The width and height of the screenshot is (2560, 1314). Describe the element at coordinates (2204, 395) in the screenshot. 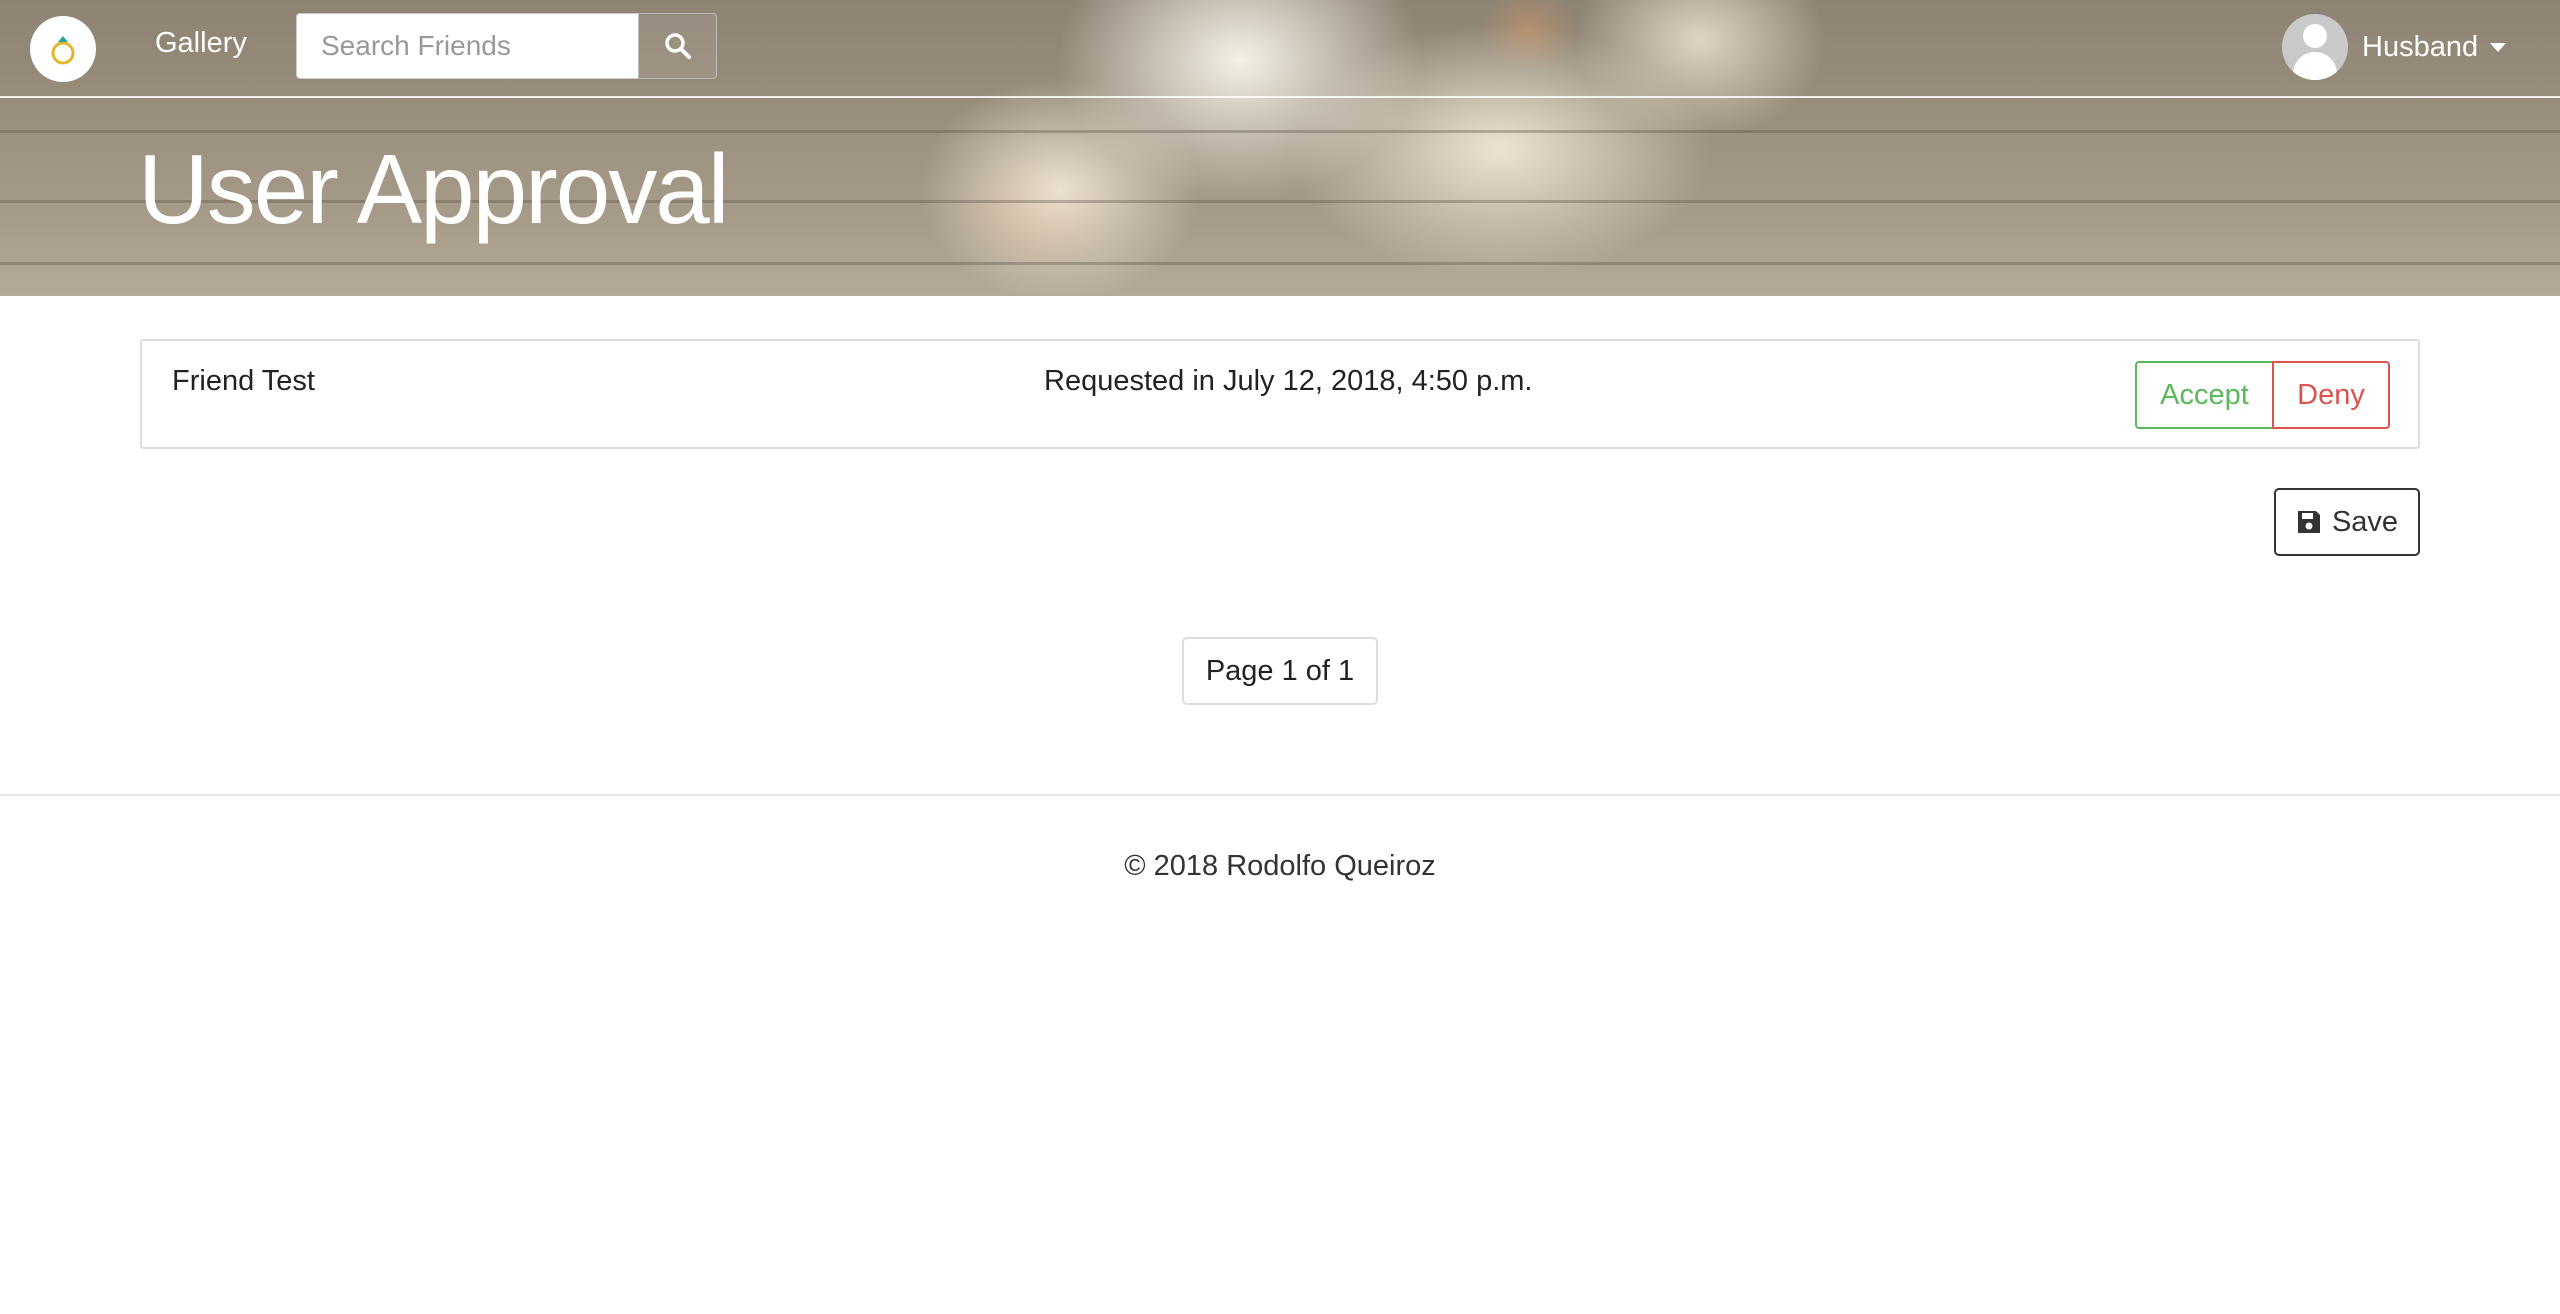

I see `accept-button: Accept` at that location.